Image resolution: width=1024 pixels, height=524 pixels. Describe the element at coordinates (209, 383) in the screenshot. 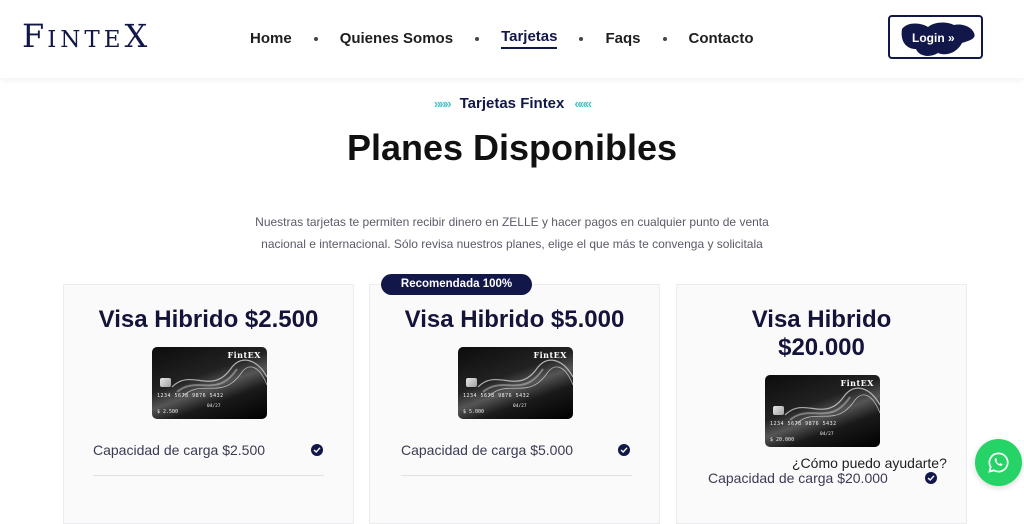

I see `card-image: FintEX 1234 5678 9876 5432 04/27 $ 2.500` at that location.